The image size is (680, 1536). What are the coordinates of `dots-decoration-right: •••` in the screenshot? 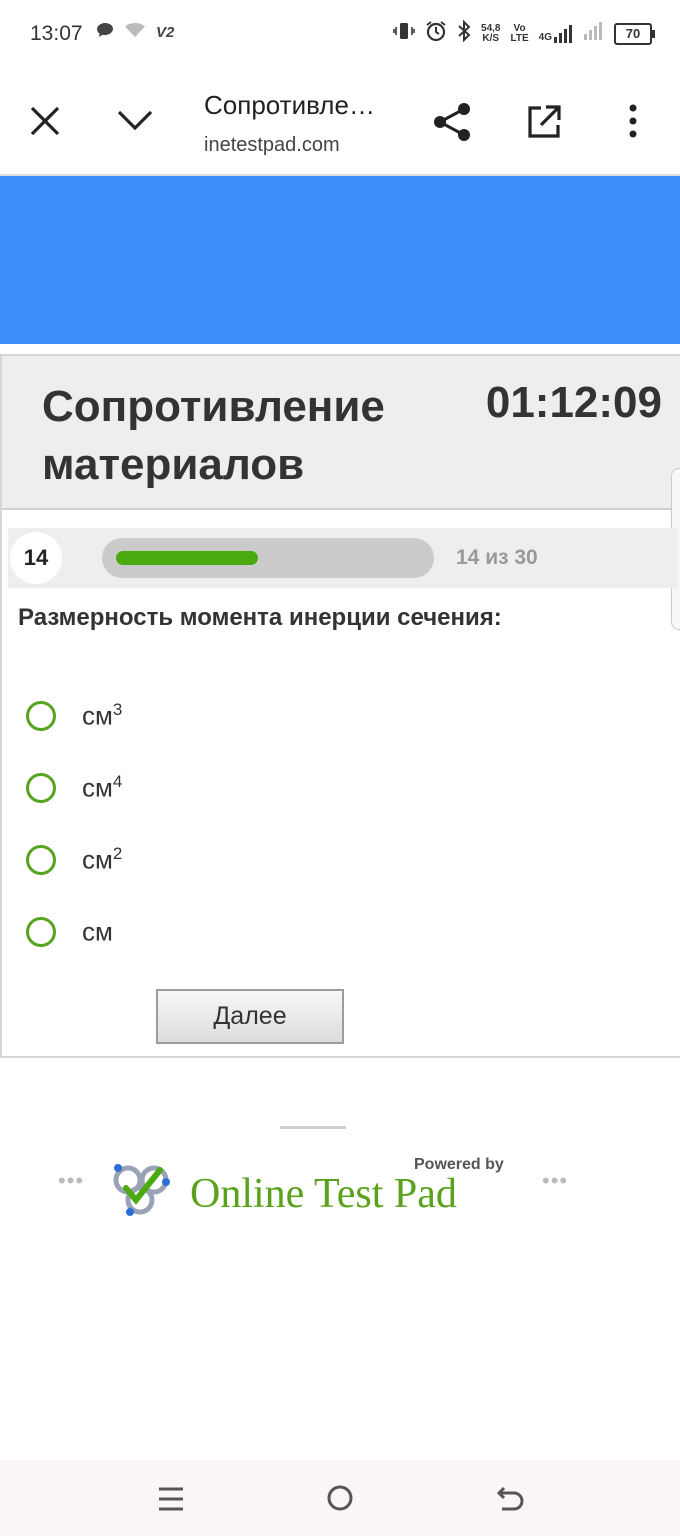 It's located at (555, 1180).